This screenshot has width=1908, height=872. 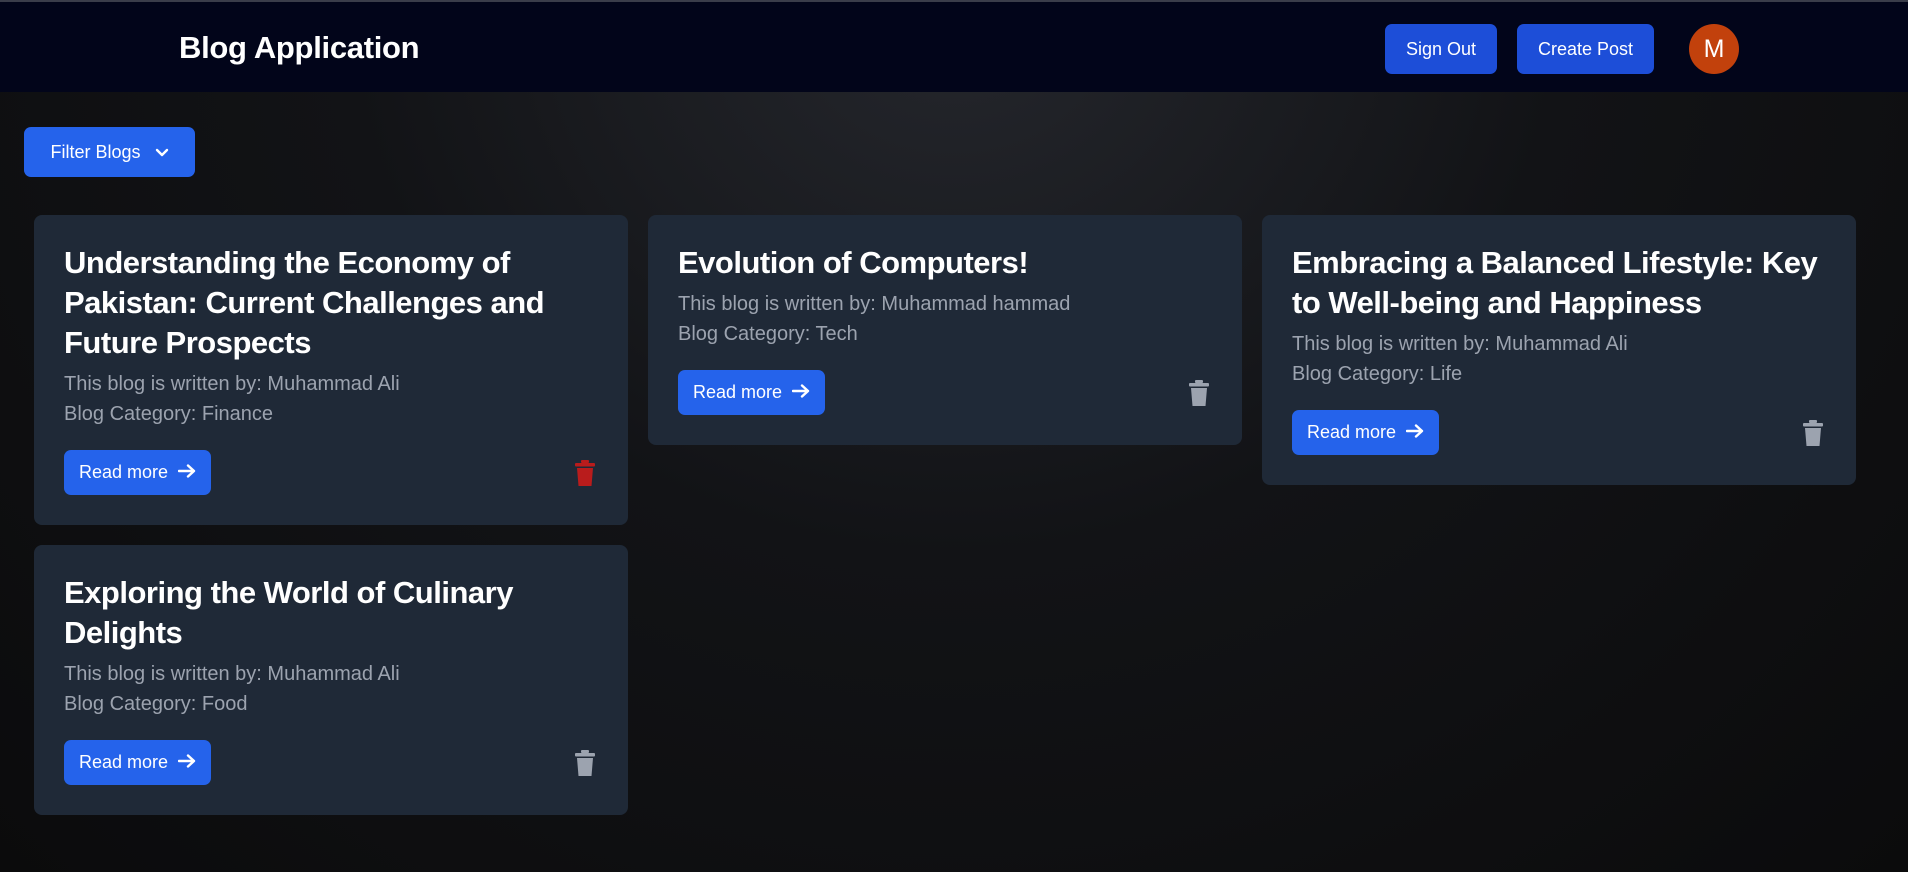 What do you see at coordinates (288, 612) in the screenshot?
I see `blog-title: Exploring the World of Culinary Delights` at bounding box center [288, 612].